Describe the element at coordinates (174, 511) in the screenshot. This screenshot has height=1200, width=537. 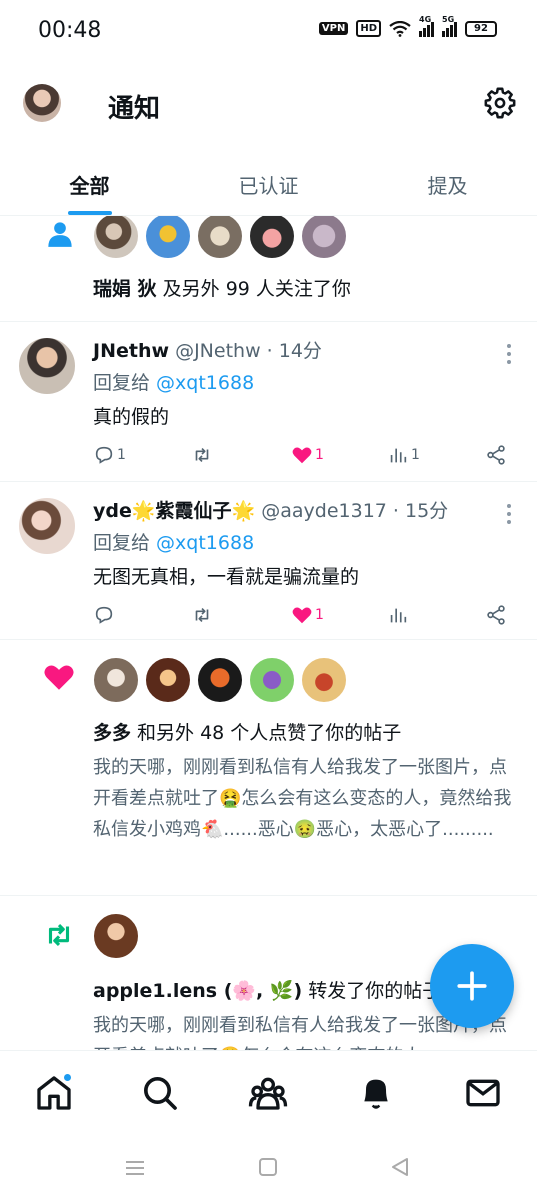
I see `tweet-author-name: yde🌟紫霞仙子🌟` at that location.